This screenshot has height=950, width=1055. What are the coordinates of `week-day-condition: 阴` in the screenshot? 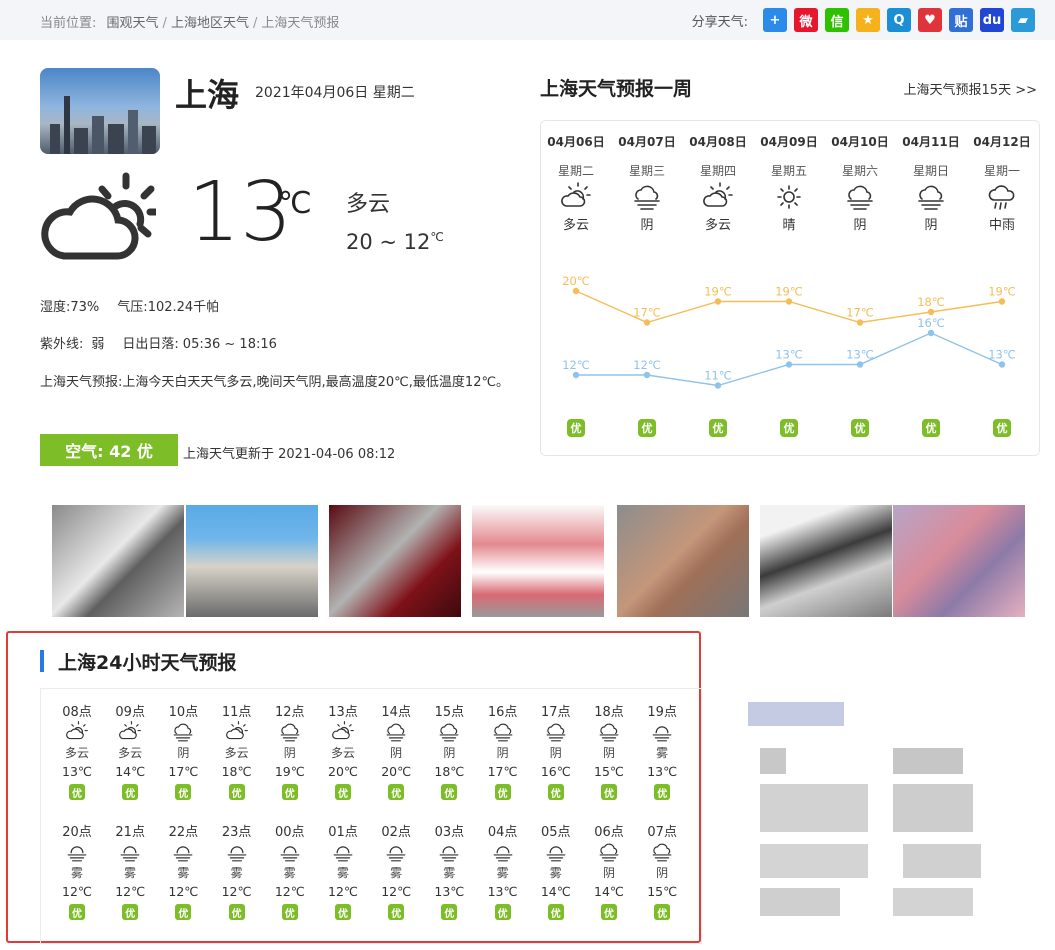 It's located at (931, 225).